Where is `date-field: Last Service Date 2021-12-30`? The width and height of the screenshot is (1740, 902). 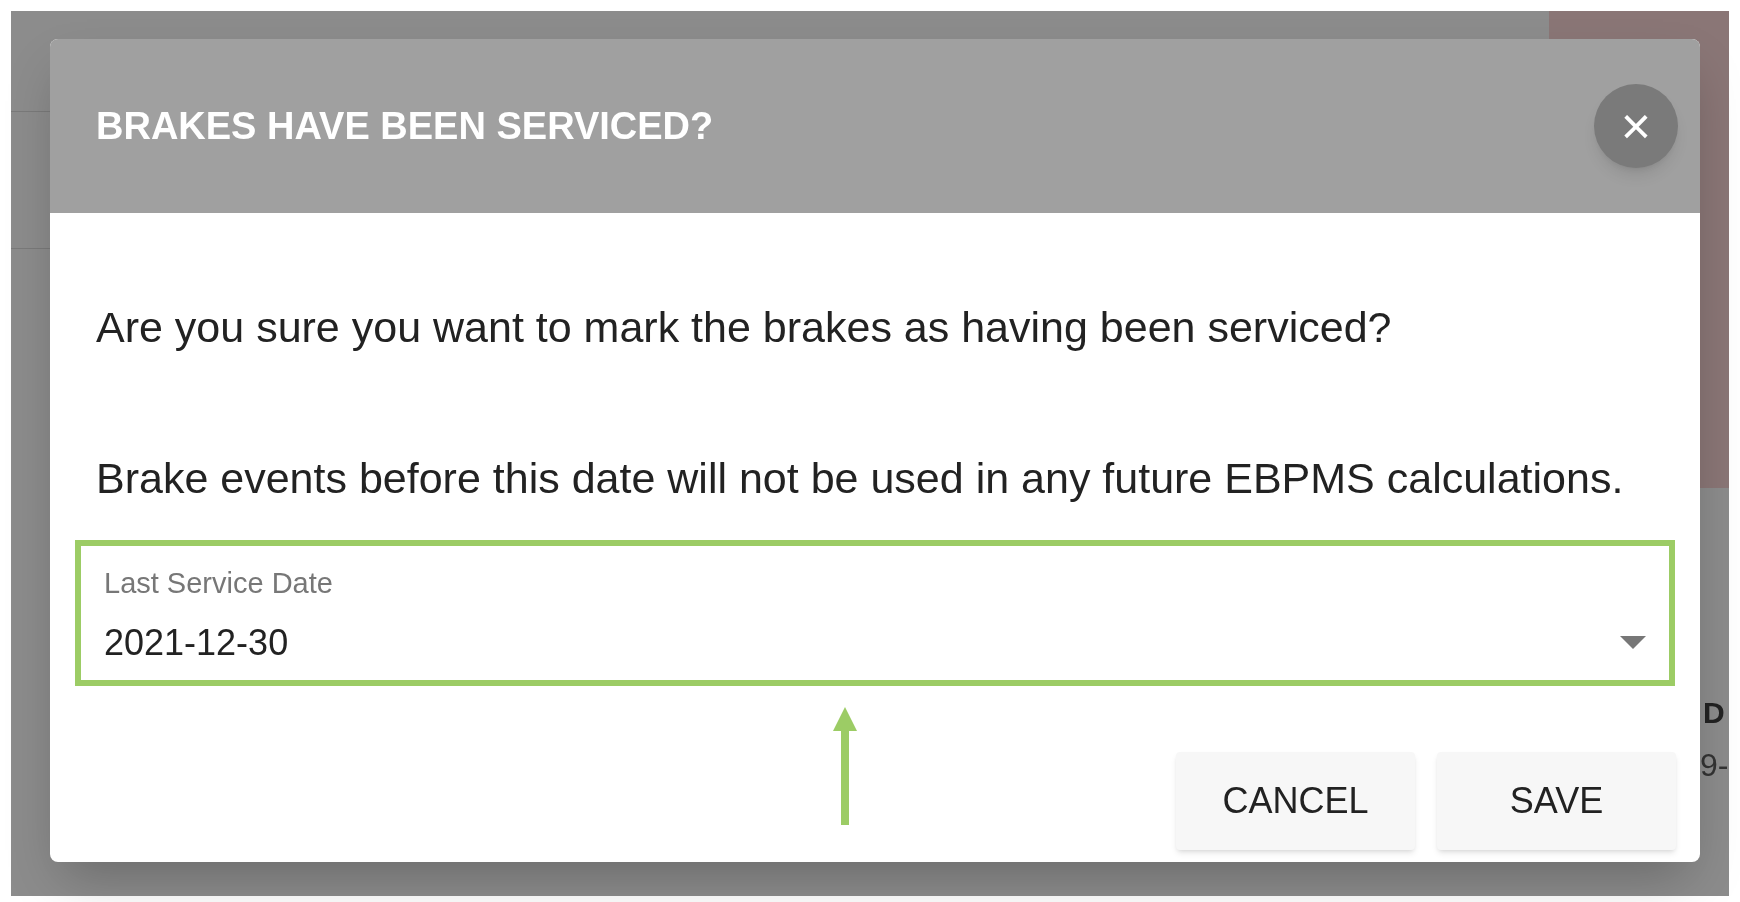 date-field: Last Service Date 2021-12-30 is located at coordinates (875, 613).